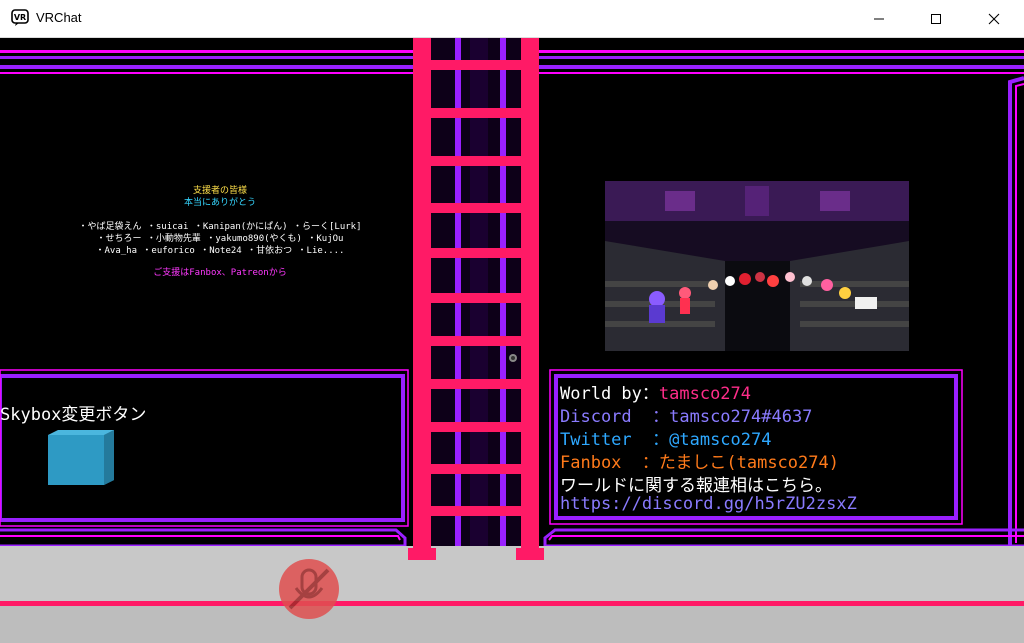 The image size is (1024, 643). I want to click on maximize-icon, so click(936, 19).